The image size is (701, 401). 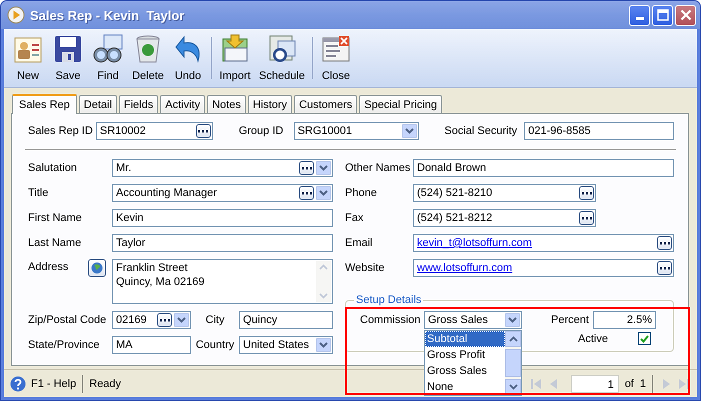 I want to click on link-field: www.lotsoffurn.com, so click(x=543, y=268).